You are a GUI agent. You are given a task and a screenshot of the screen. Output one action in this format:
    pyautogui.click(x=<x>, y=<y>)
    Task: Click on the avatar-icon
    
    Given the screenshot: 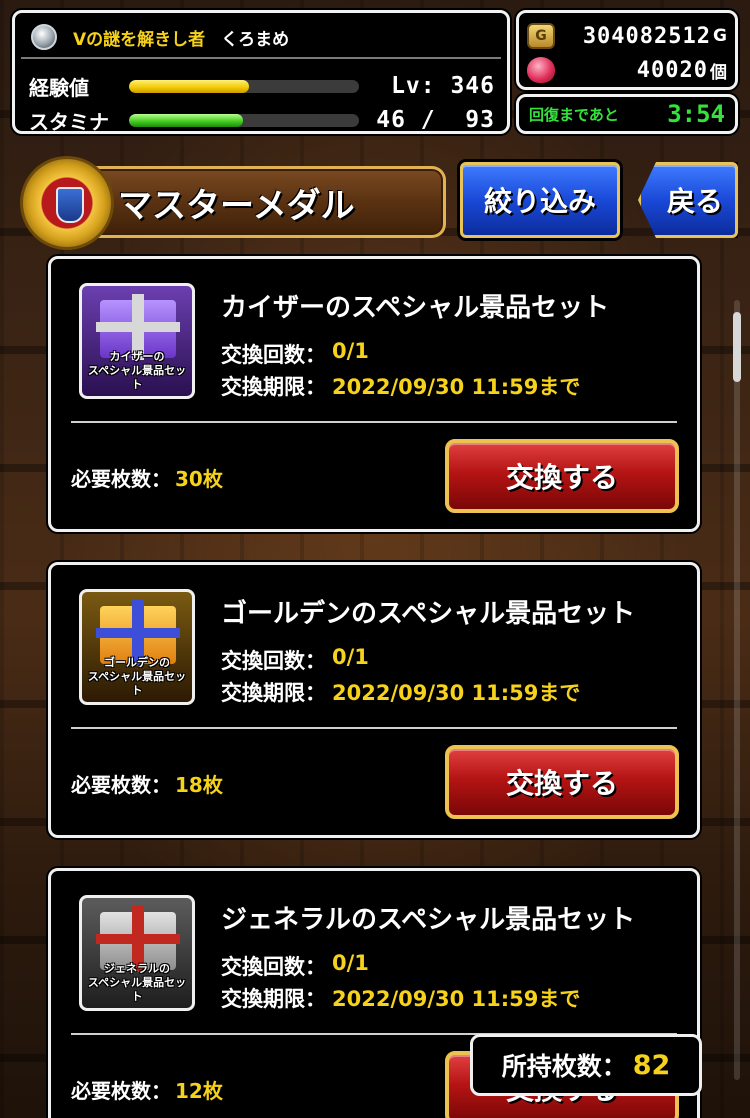 What is the action you would take?
    pyautogui.click(x=44, y=37)
    